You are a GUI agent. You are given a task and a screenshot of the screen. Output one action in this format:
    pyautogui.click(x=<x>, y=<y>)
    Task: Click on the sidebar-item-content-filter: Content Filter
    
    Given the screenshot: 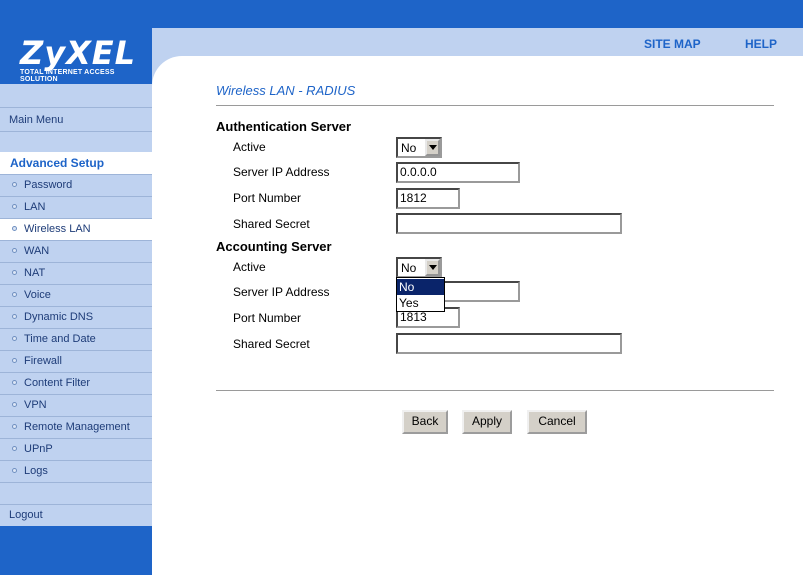 What is the action you would take?
    pyautogui.click(x=76, y=384)
    